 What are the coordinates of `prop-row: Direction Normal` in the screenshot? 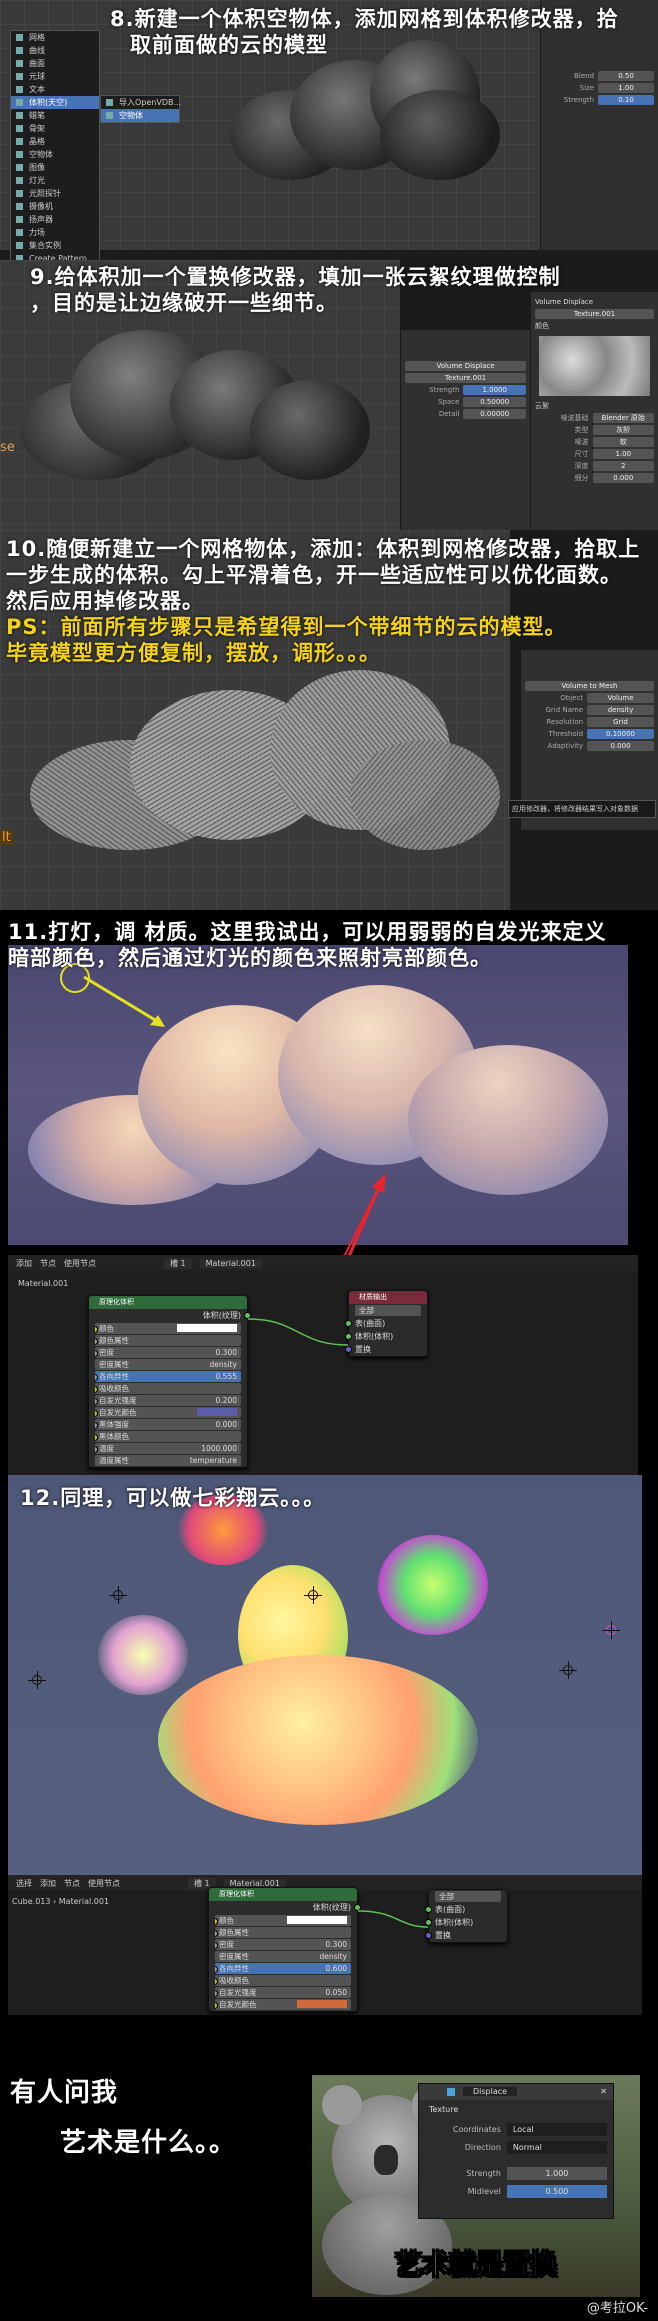 It's located at (516, 2147).